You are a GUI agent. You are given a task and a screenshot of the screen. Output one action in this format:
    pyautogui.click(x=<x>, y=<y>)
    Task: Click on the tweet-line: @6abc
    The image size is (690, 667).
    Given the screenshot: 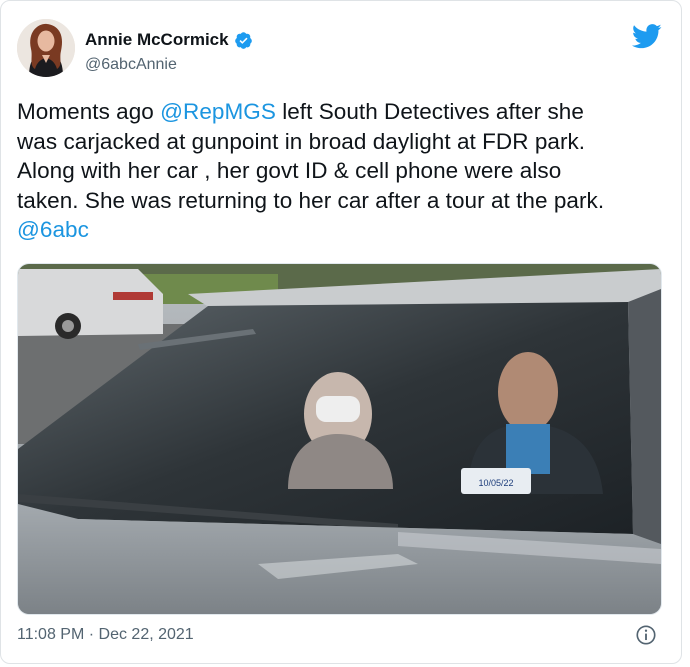 What is the action you would take?
    pyautogui.click(x=344, y=230)
    